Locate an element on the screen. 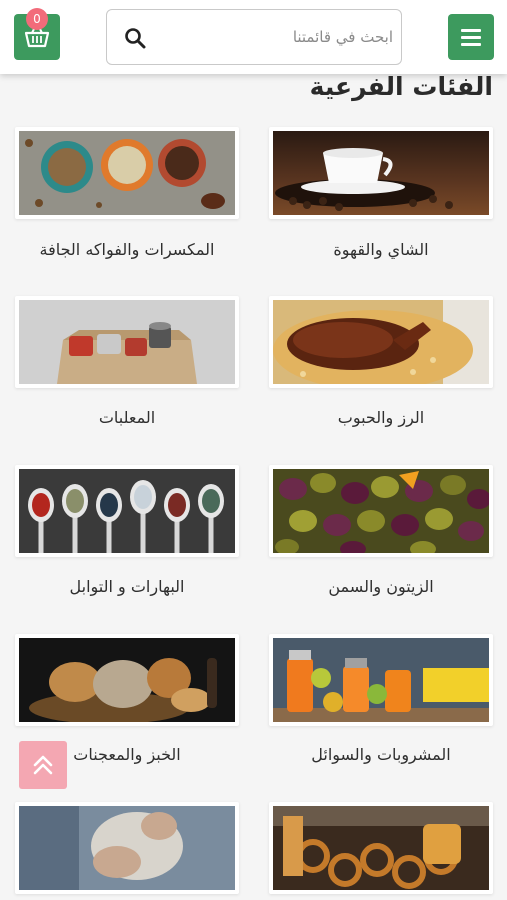 This screenshot has height=900, width=507. category-card-bread-pastries is located at coordinates (127, 680).